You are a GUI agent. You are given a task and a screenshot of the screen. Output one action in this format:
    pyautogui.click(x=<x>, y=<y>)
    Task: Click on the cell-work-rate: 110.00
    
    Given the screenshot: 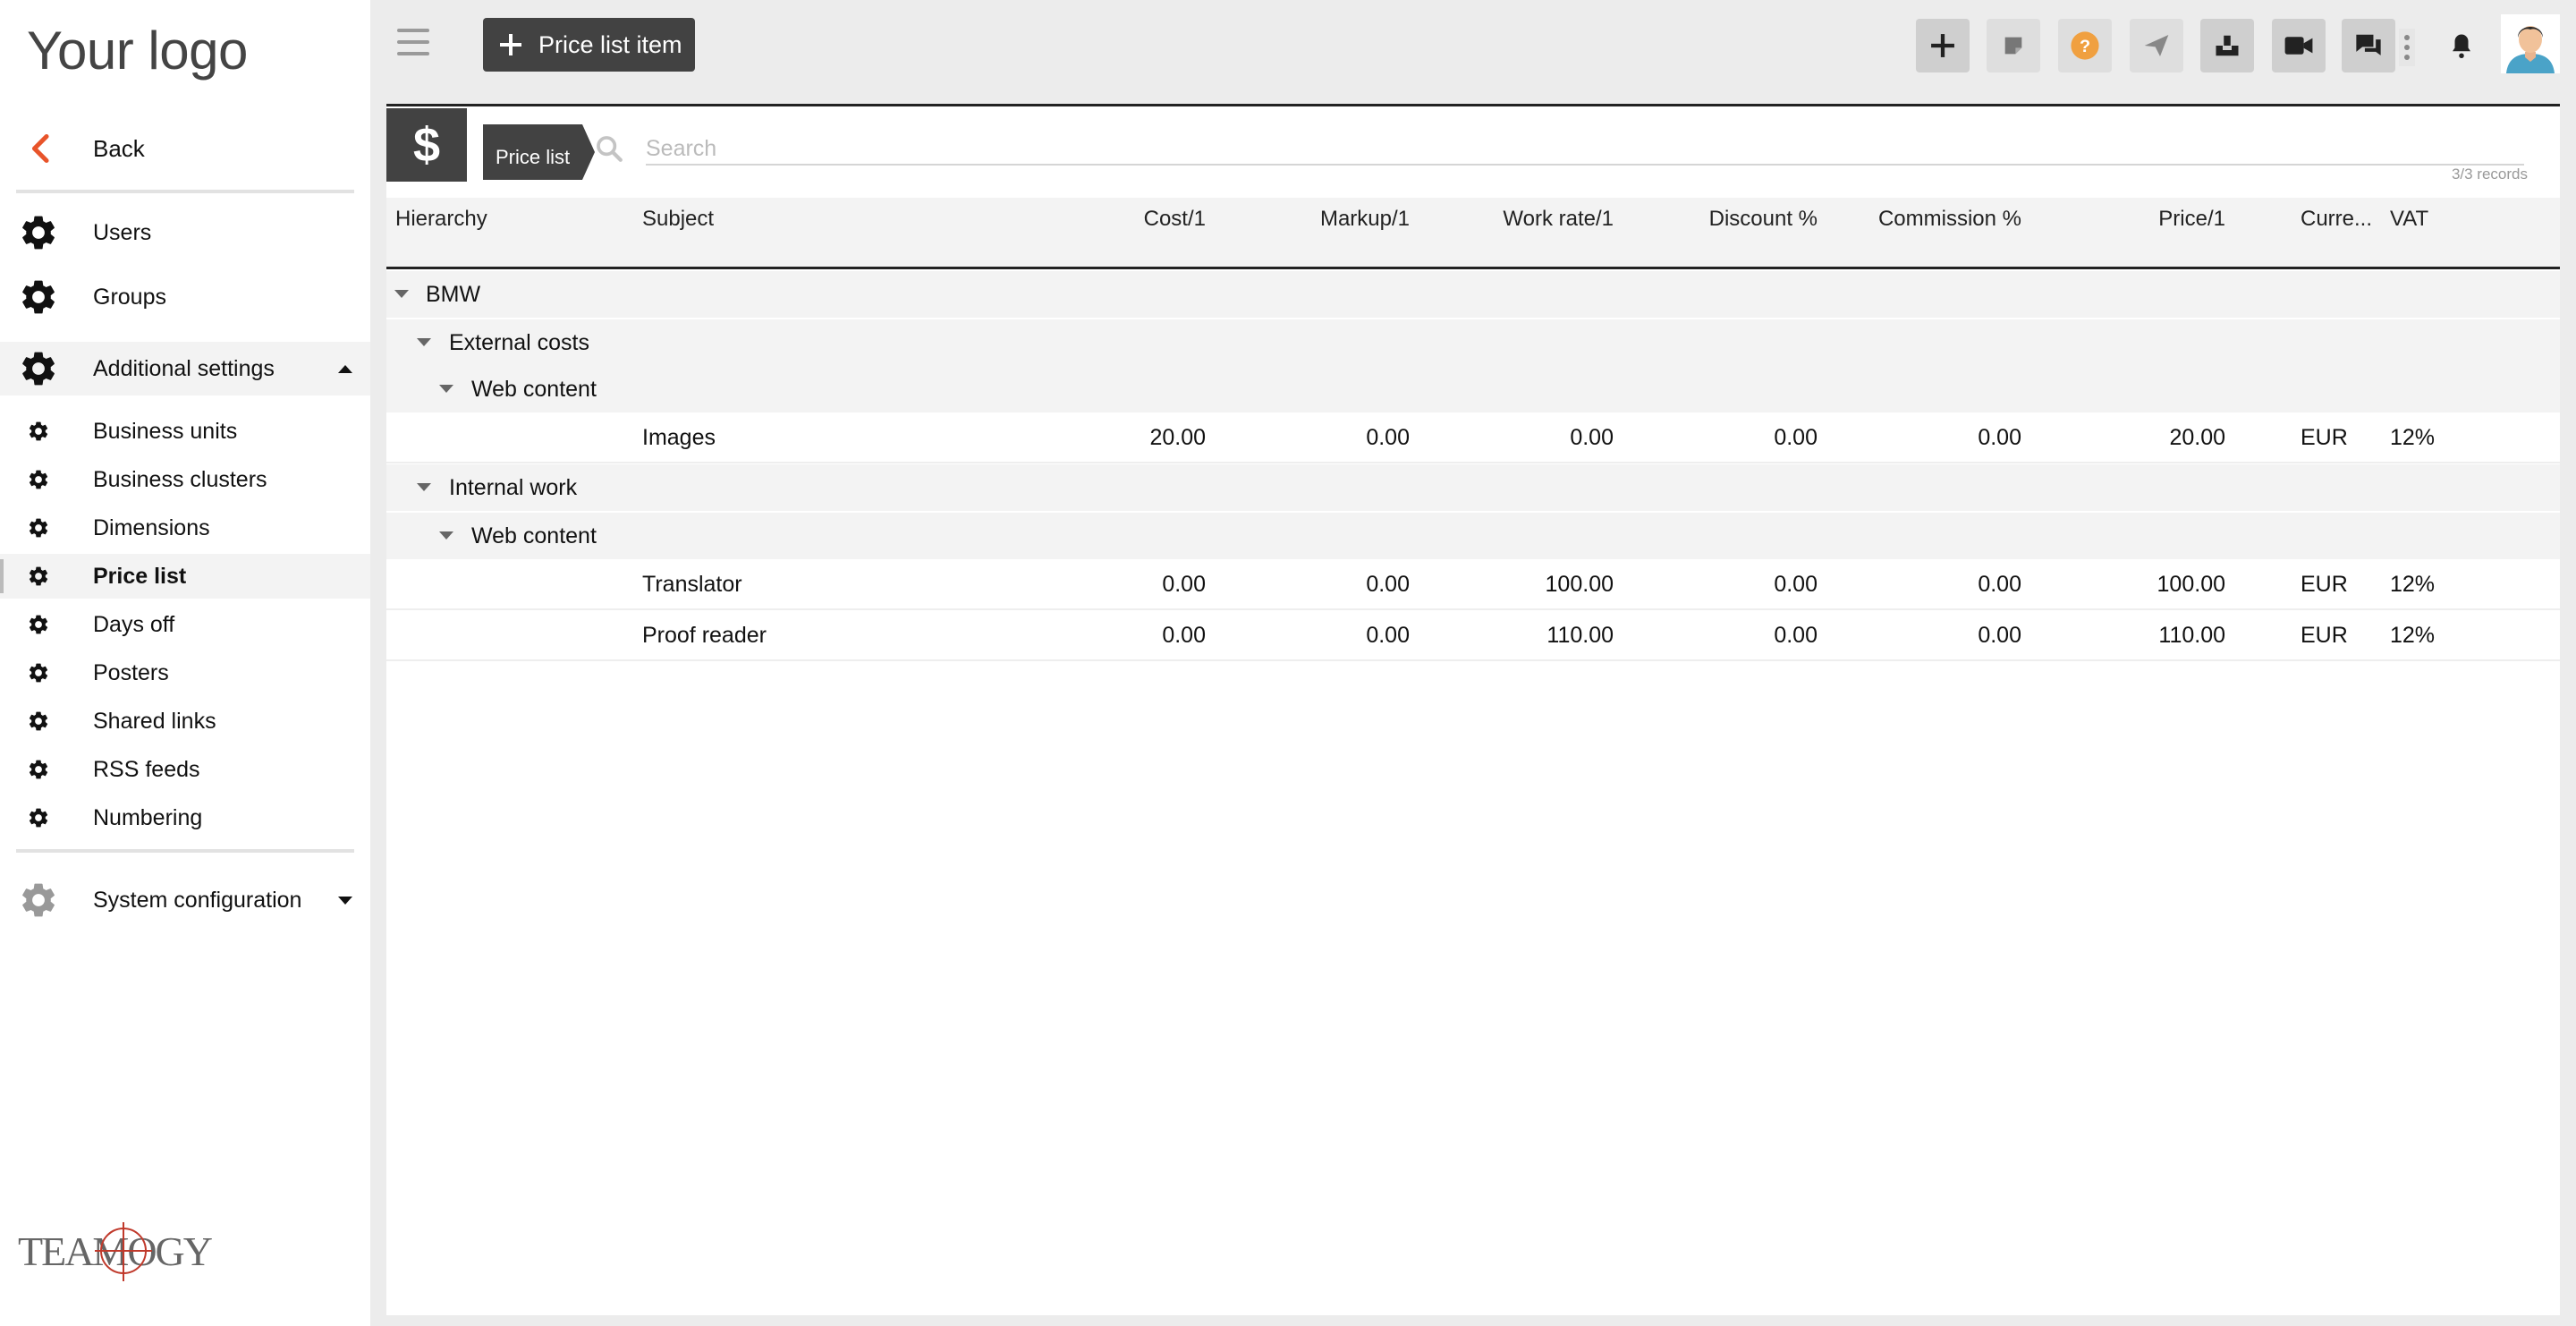 What is the action you would take?
    pyautogui.click(x=1580, y=635)
    